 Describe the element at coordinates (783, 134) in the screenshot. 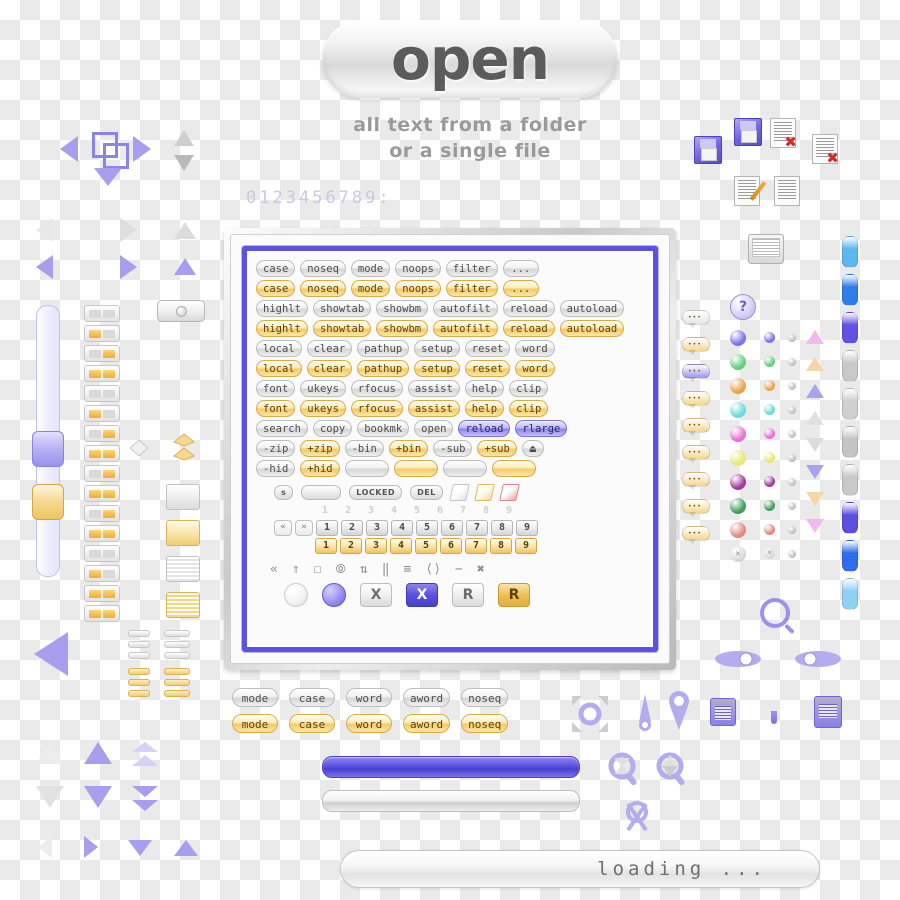

I see `document-delete-icon: ✖` at that location.